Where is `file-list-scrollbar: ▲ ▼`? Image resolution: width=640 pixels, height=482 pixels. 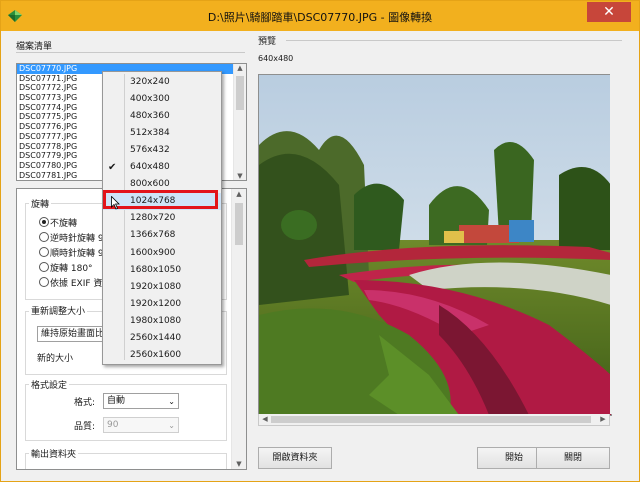 file-list-scrollbar: ▲ ▼ is located at coordinates (239, 122).